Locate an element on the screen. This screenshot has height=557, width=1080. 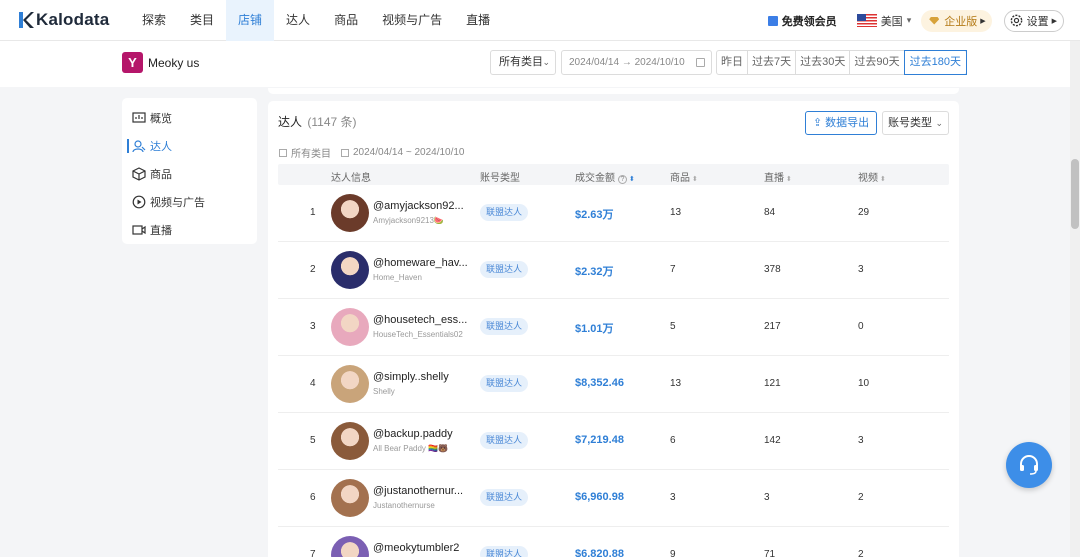
headset-icon is located at coordinates (1029, 465).